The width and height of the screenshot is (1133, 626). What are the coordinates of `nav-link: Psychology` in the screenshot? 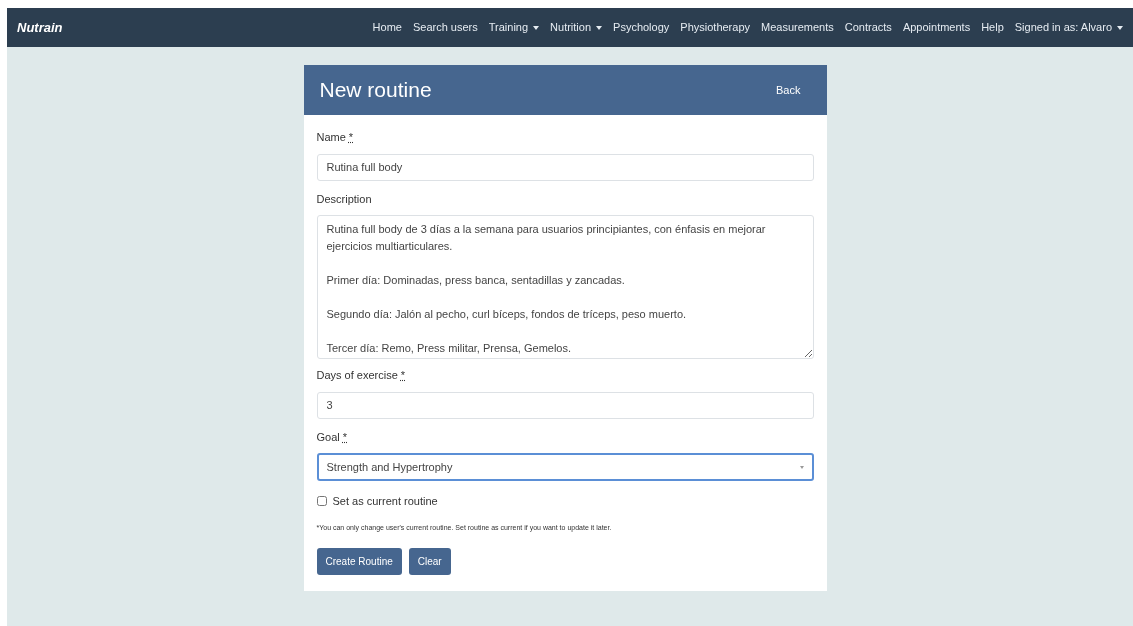 It's located at (641, 27).